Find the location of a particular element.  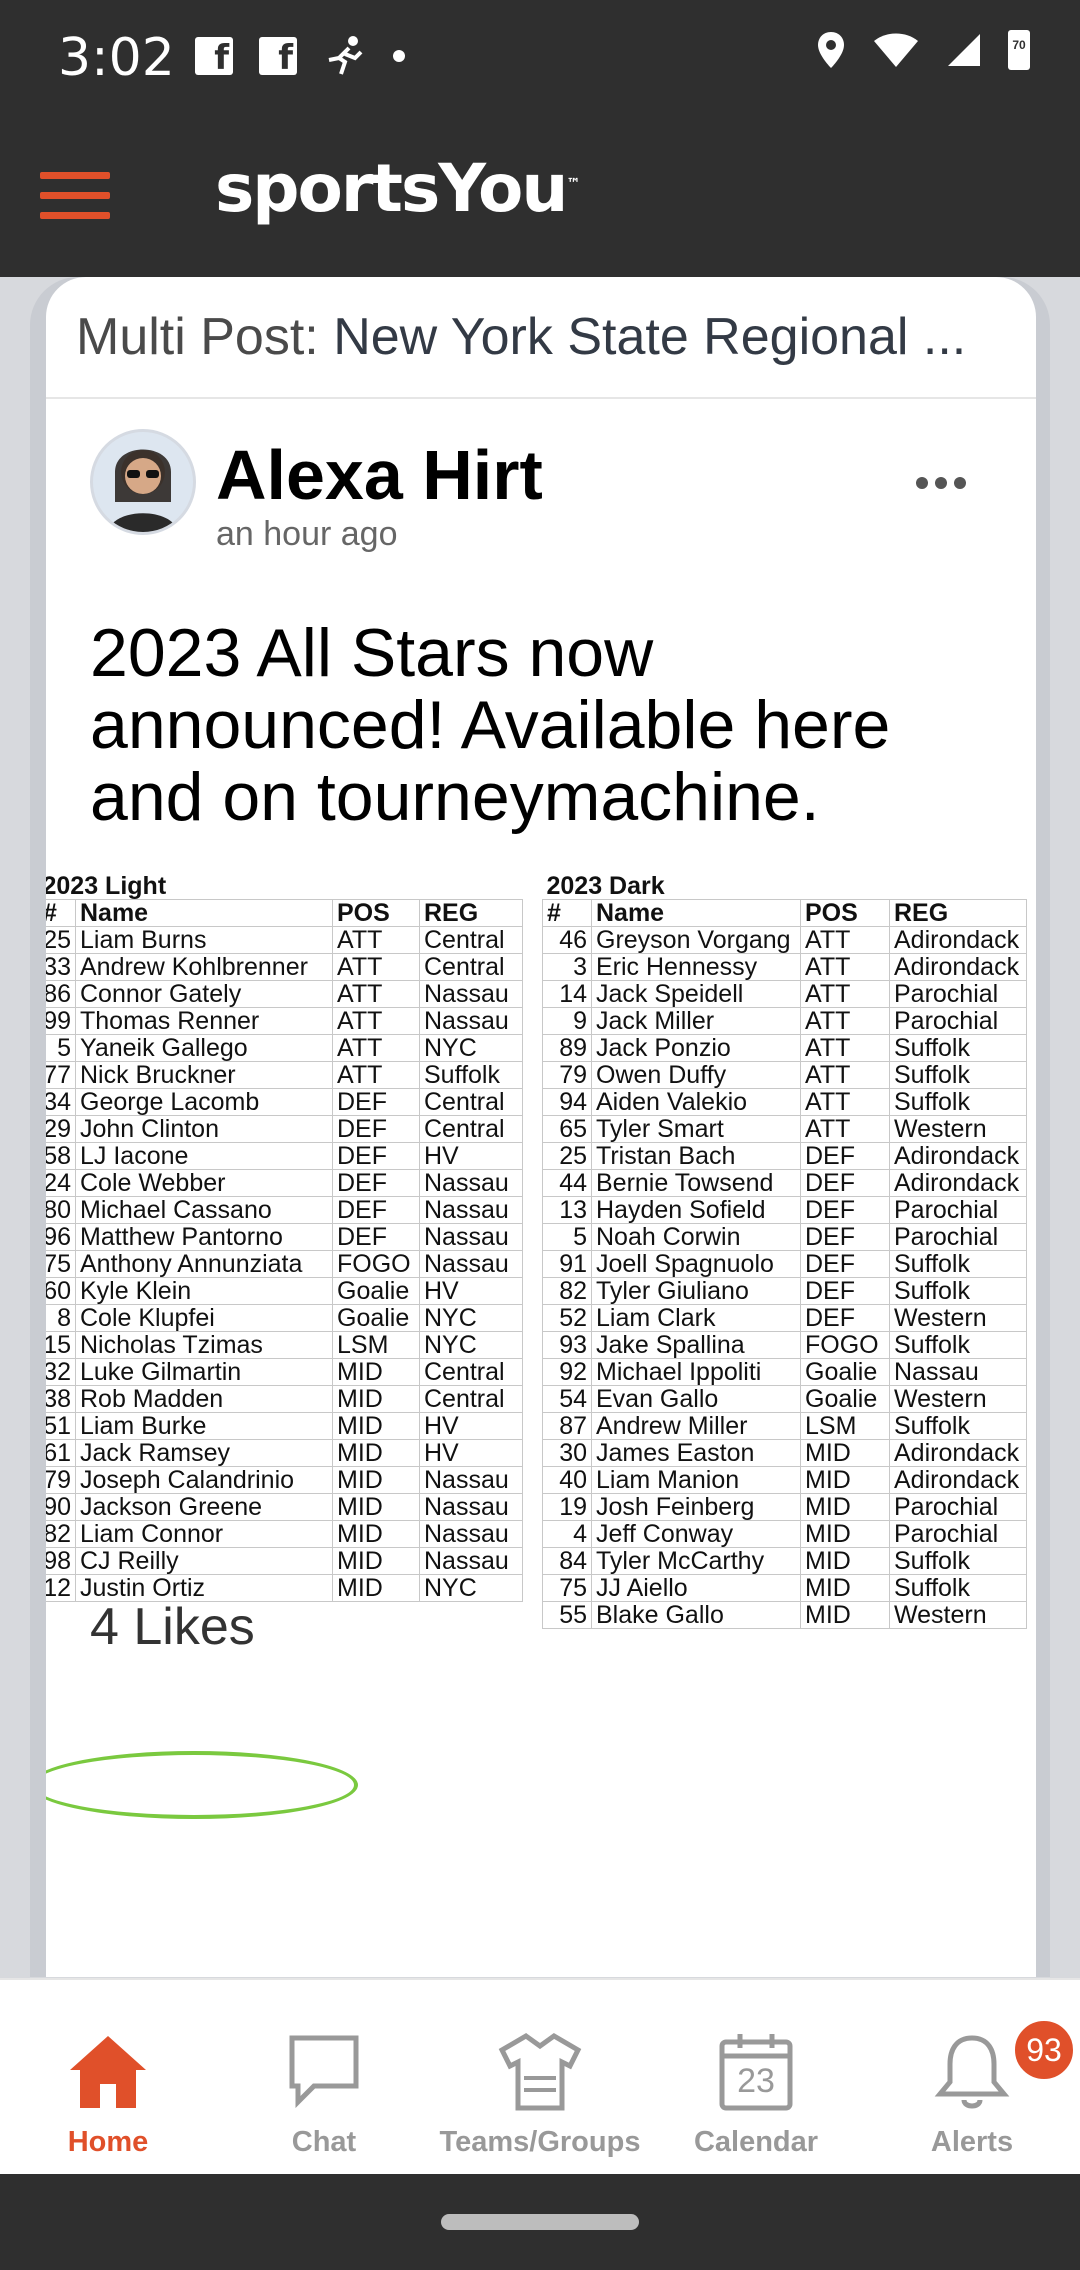

table-cell: 3 is located at coordinates (567, 967).